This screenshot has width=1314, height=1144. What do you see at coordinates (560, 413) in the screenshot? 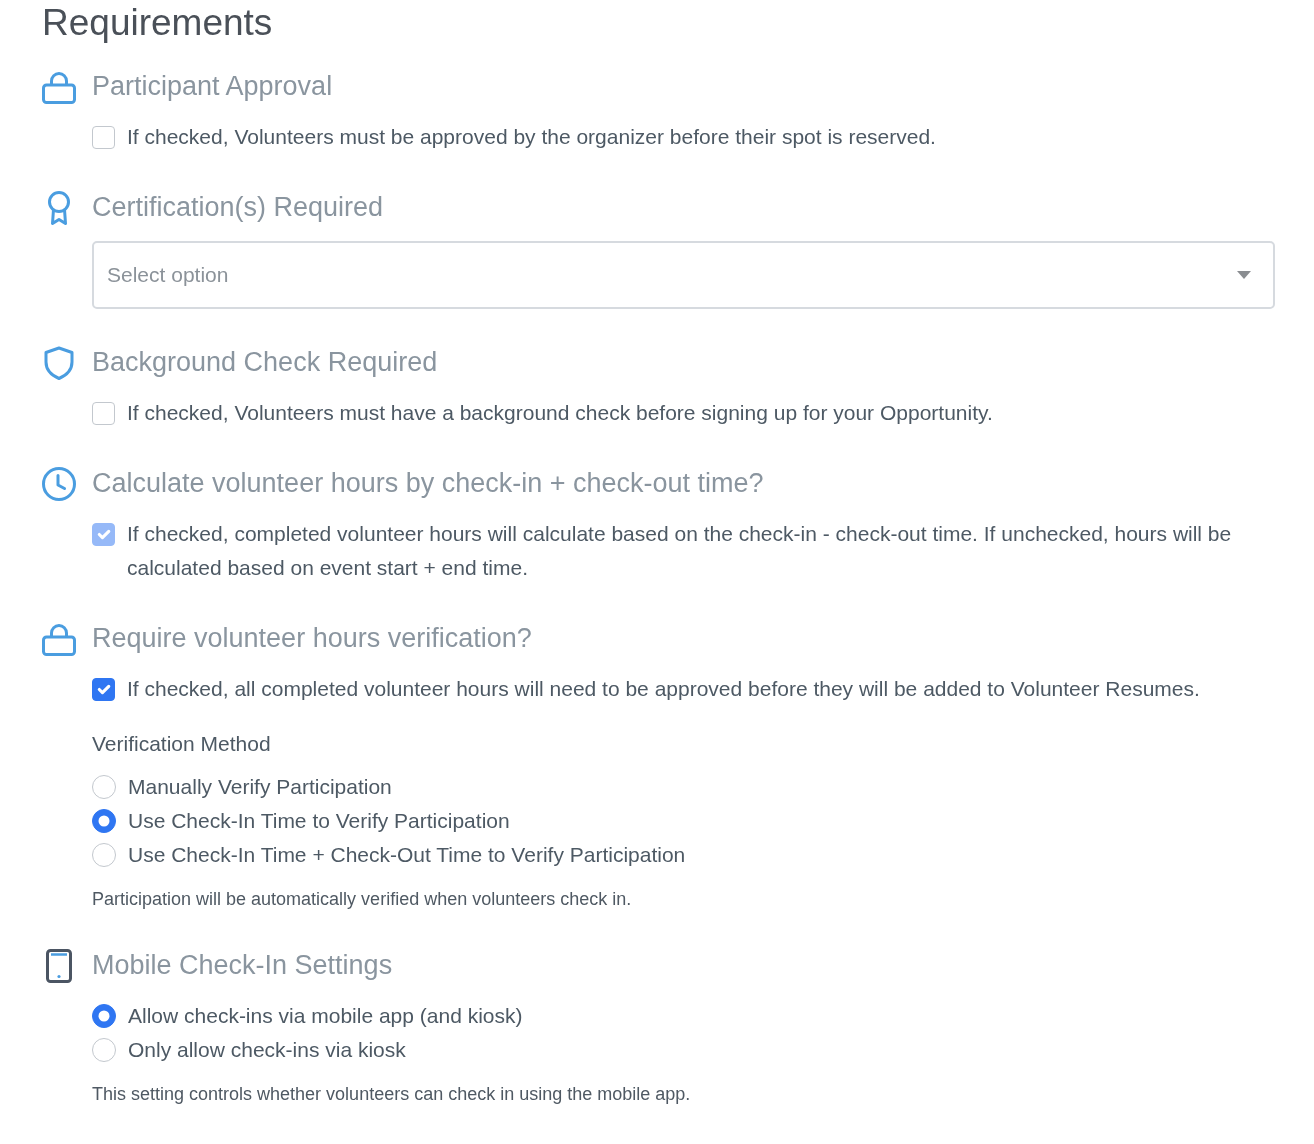
I see `checkbox-label: If checked, Volunteers must have a background check before signing up for your Opportunity.` at bounding box center [560, 413].